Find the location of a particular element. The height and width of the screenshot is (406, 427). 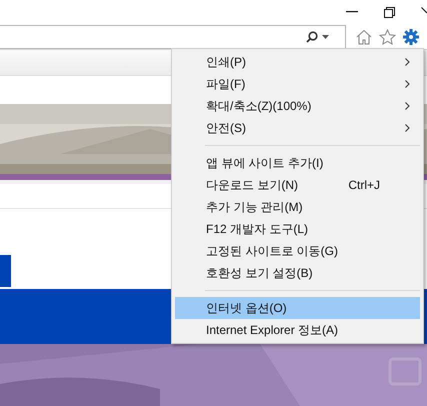

menu-item: 다운로드 보기(N) Ctrl+J is located at coordinates (297, 185).